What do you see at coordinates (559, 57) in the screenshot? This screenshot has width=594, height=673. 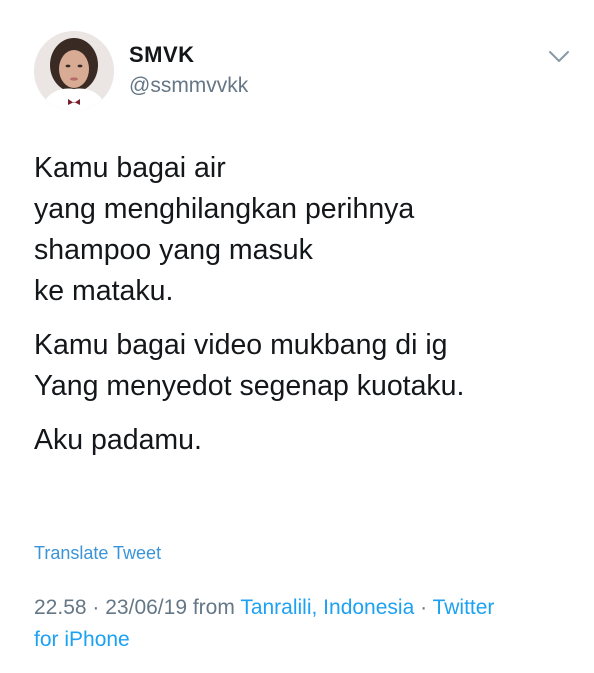 I see `chevron-down-icon` at bounding box center [559, 57].